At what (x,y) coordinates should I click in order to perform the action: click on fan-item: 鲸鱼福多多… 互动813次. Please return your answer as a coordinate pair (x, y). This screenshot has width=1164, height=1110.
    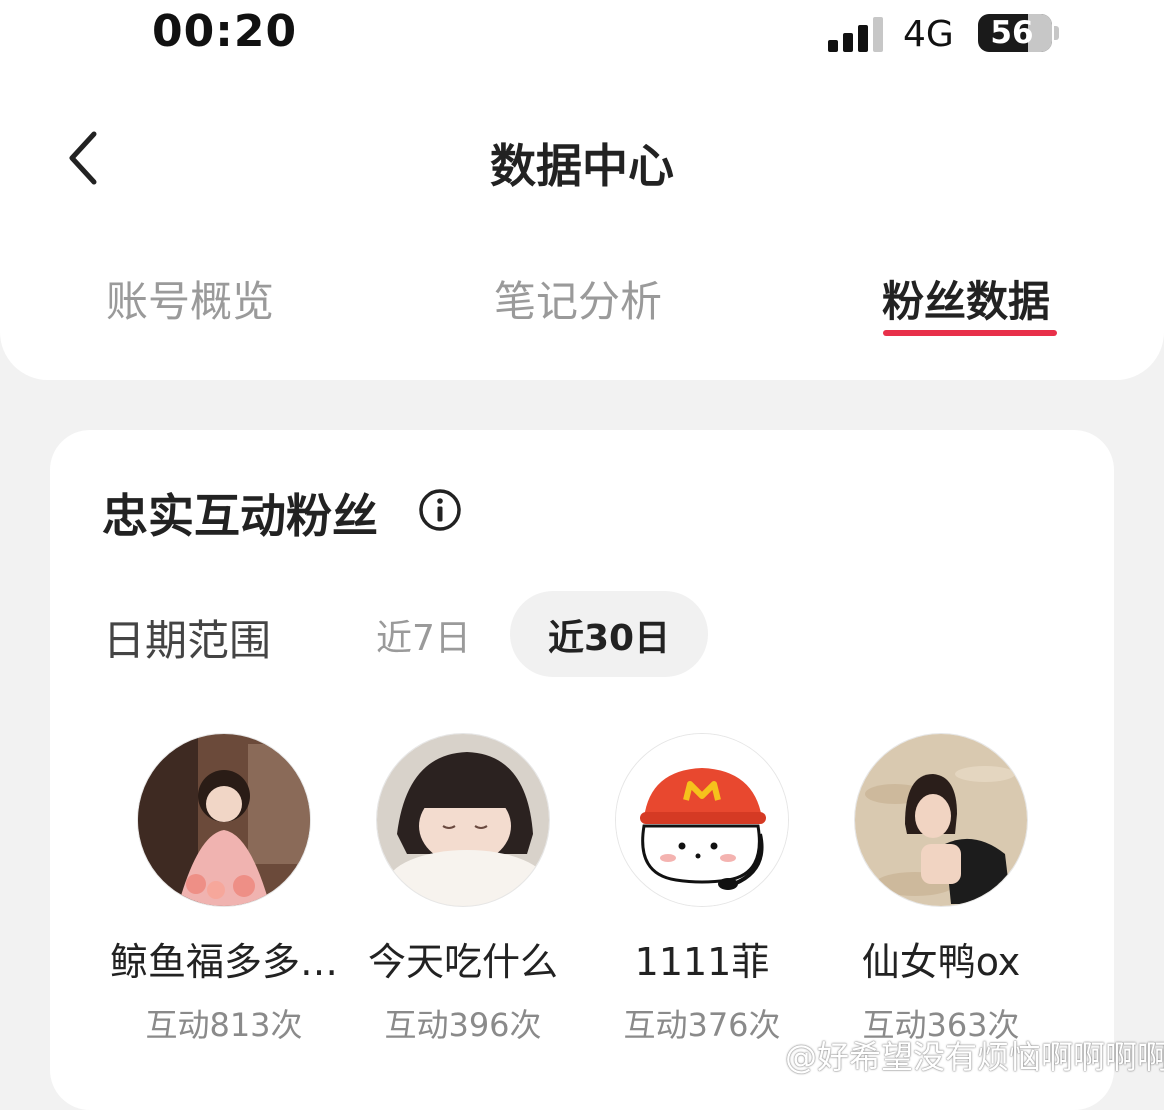
    Looking at the image, I should click on (224, 889).